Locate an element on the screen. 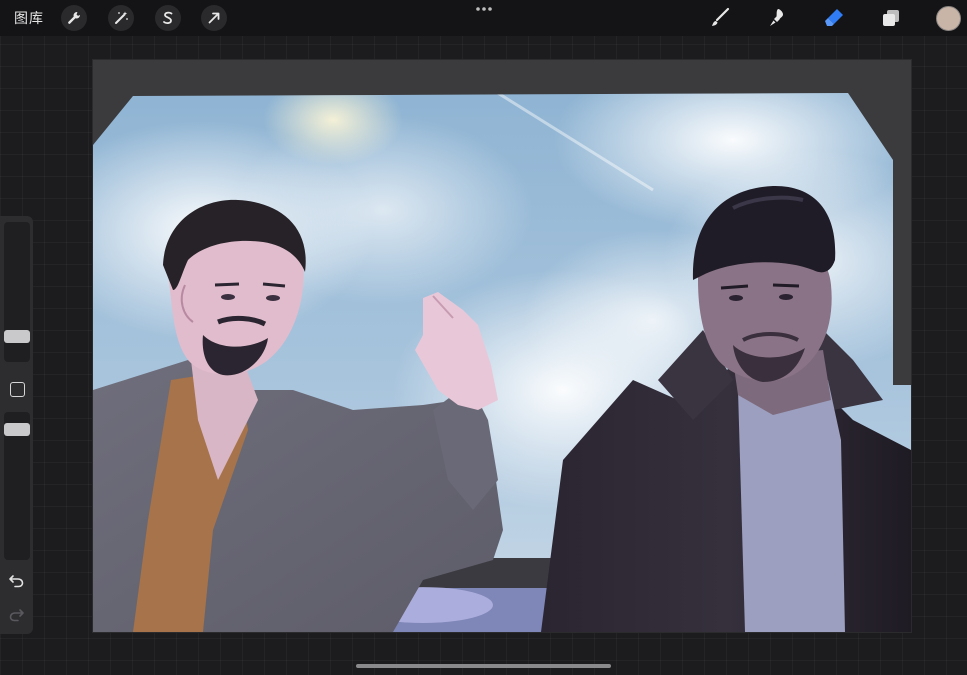 Image resolution: width=967 pixels, height=675 pixels. left-sidebar is located at coordinates (16, 425).